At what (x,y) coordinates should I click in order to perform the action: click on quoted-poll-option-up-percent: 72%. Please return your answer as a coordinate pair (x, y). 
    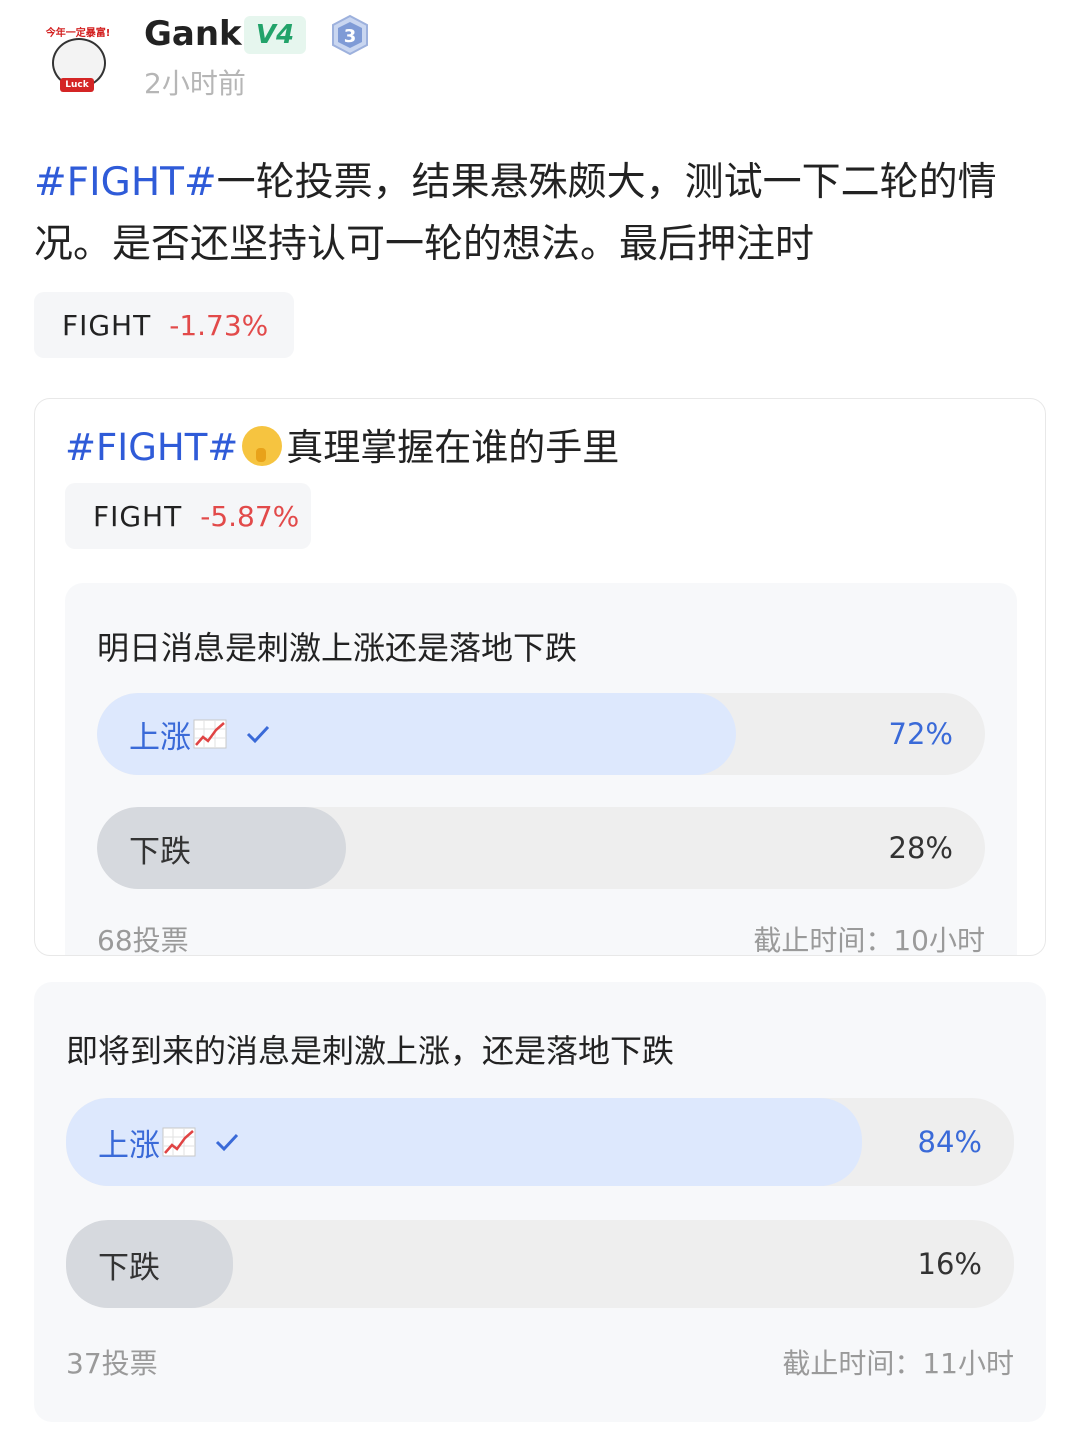
    Looking at the image, I should click on (920, 734).